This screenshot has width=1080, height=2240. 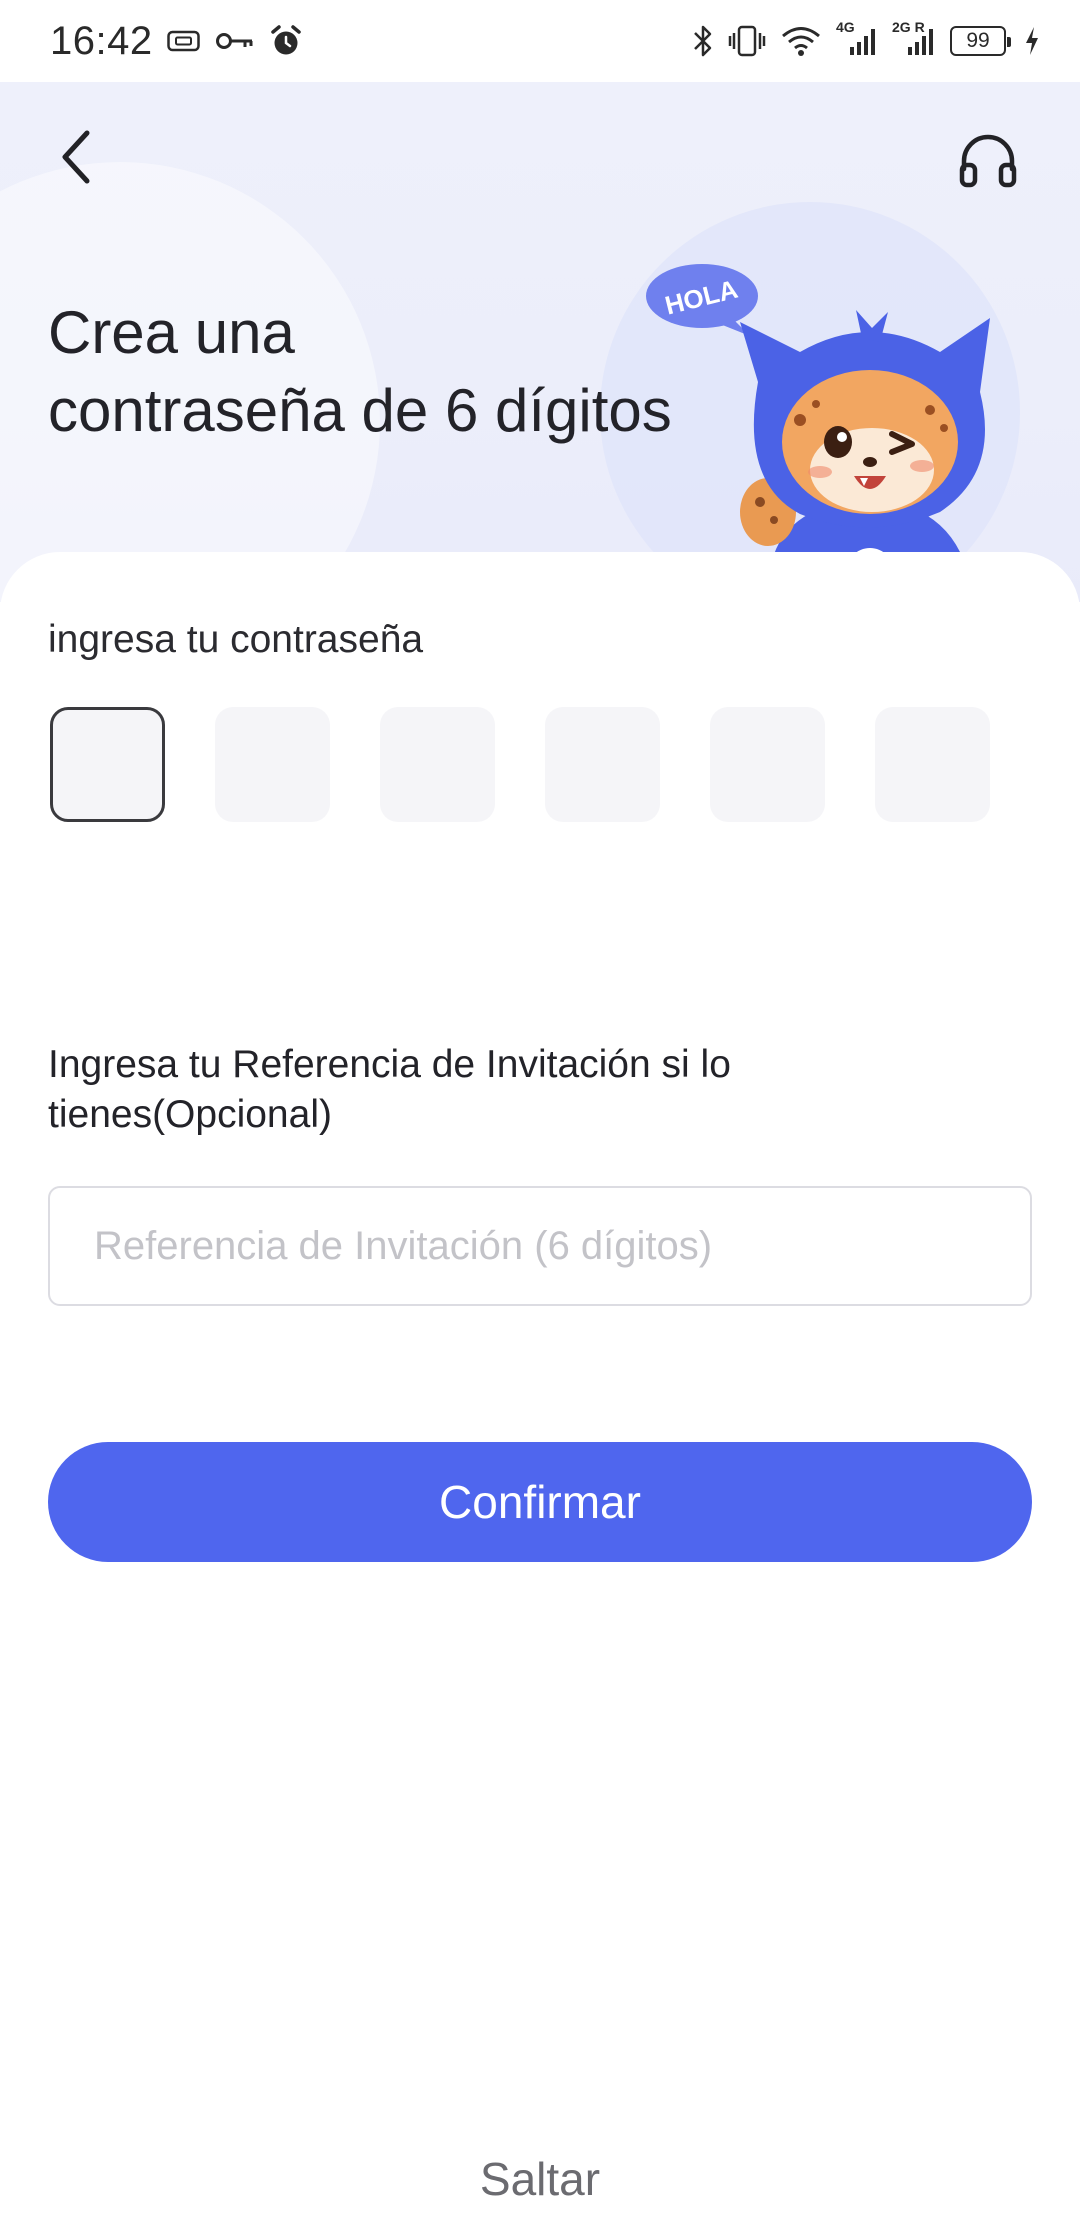 I want to click on skip-button: Saltar, so click(x=540, y=2179).